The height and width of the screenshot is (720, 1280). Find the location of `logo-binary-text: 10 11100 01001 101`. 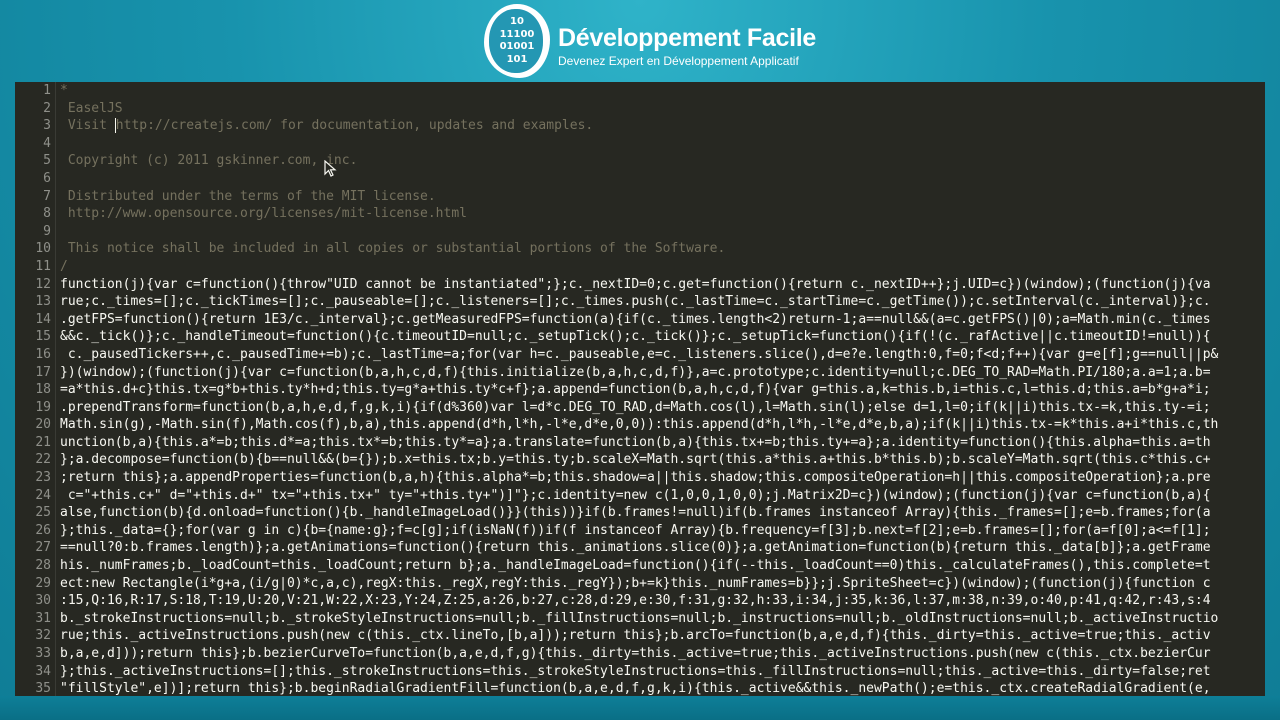

logo-binary-text: 10 11100 01001 101 is located at coordinates (517, 41).